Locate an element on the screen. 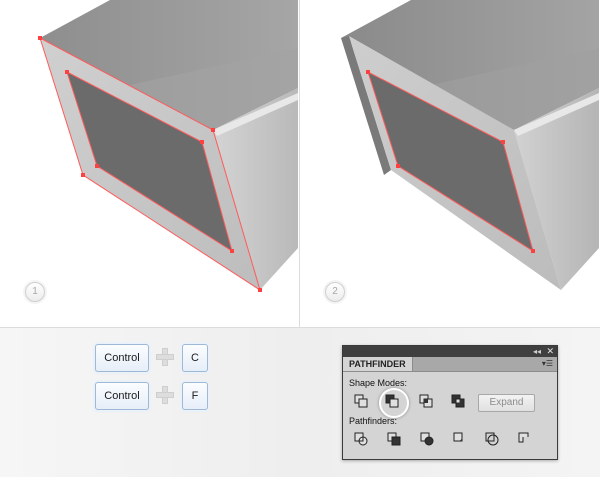  unite-icon is located at coordinates (361, 401).